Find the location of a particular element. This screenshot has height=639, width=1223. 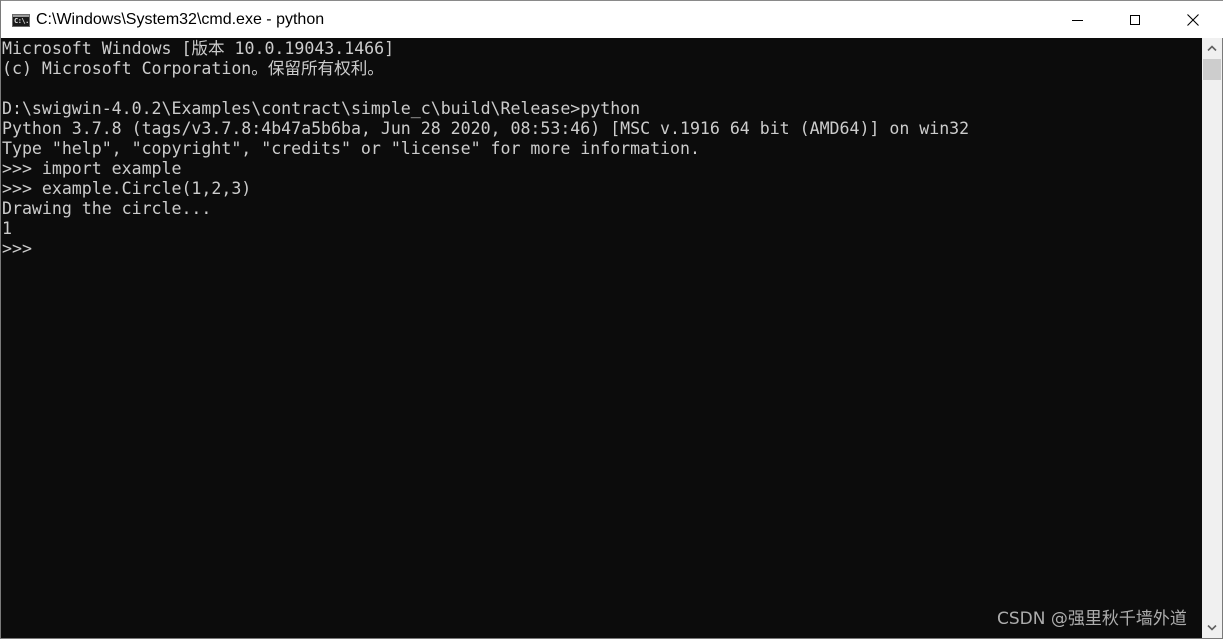

vertical-scrollbar is located at coordinates (1212, 338).